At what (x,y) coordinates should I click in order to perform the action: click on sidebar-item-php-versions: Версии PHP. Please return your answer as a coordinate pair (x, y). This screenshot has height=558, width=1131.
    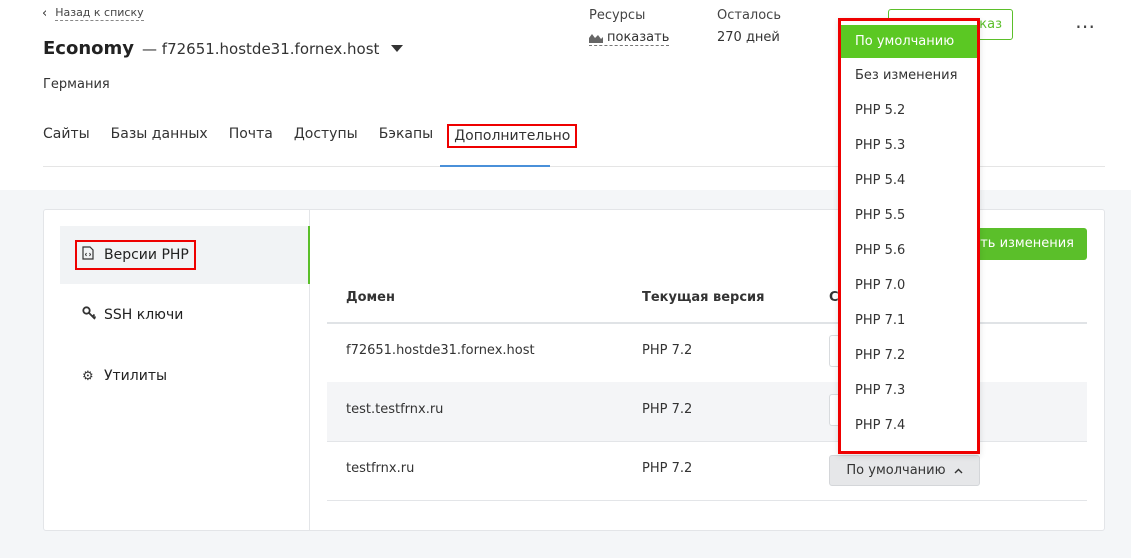
    Looking at the image, I should click on (185, 255).